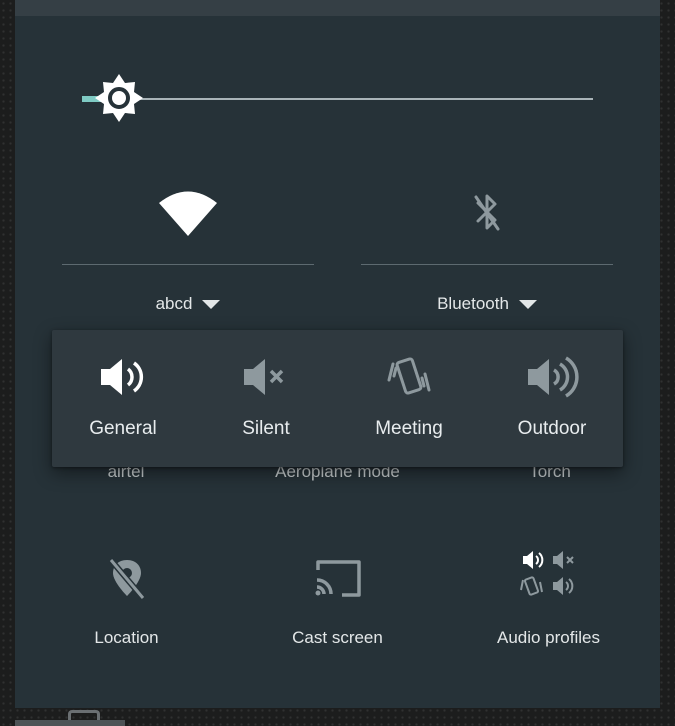 The width and height of the screenshot is (675, 726). What do you see at coordinates (174, 303) in the screenshot?
I see `wifi-network-name: abcd` at bounding box center [174, 303].